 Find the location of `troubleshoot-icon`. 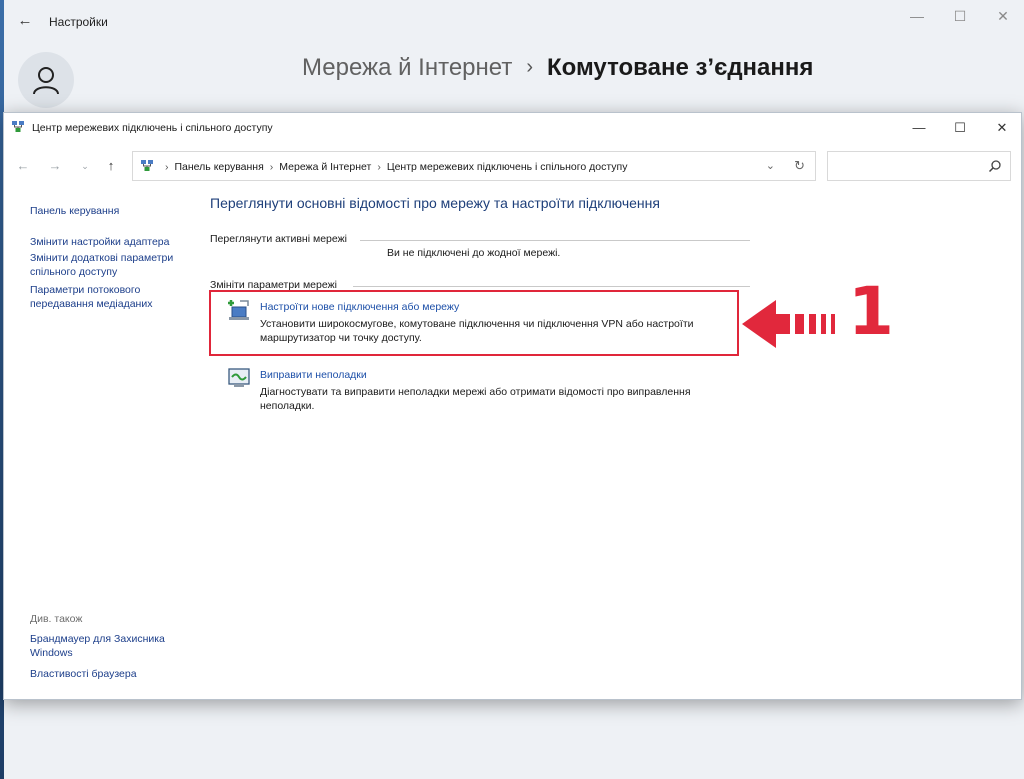

troubleshoot-icon is located at coordinates (239, 377).